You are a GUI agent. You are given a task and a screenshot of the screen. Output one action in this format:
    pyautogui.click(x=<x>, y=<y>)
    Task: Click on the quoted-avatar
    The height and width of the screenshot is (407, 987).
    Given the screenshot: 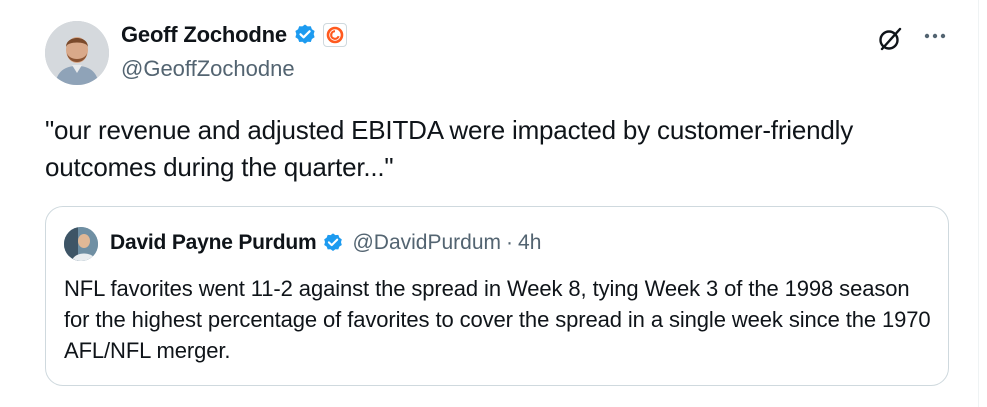 What is the action you would take?
    pyautogui.click(x=81, y=244)
    